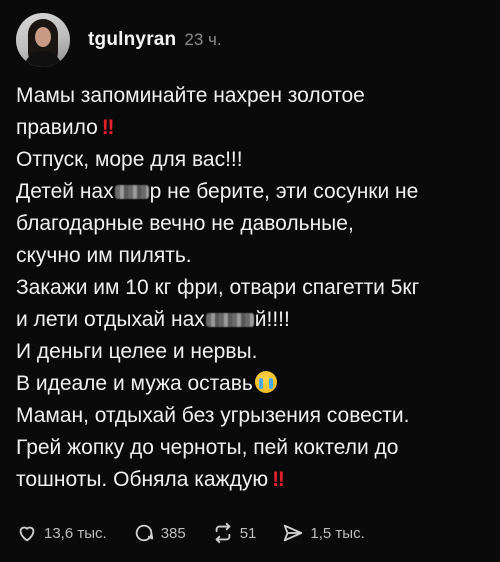 The height and width of the screenshot is (562, 500). Describe the element at coordinates (234, 533) in the screenshot. I see `repost-button: 51` at that location.